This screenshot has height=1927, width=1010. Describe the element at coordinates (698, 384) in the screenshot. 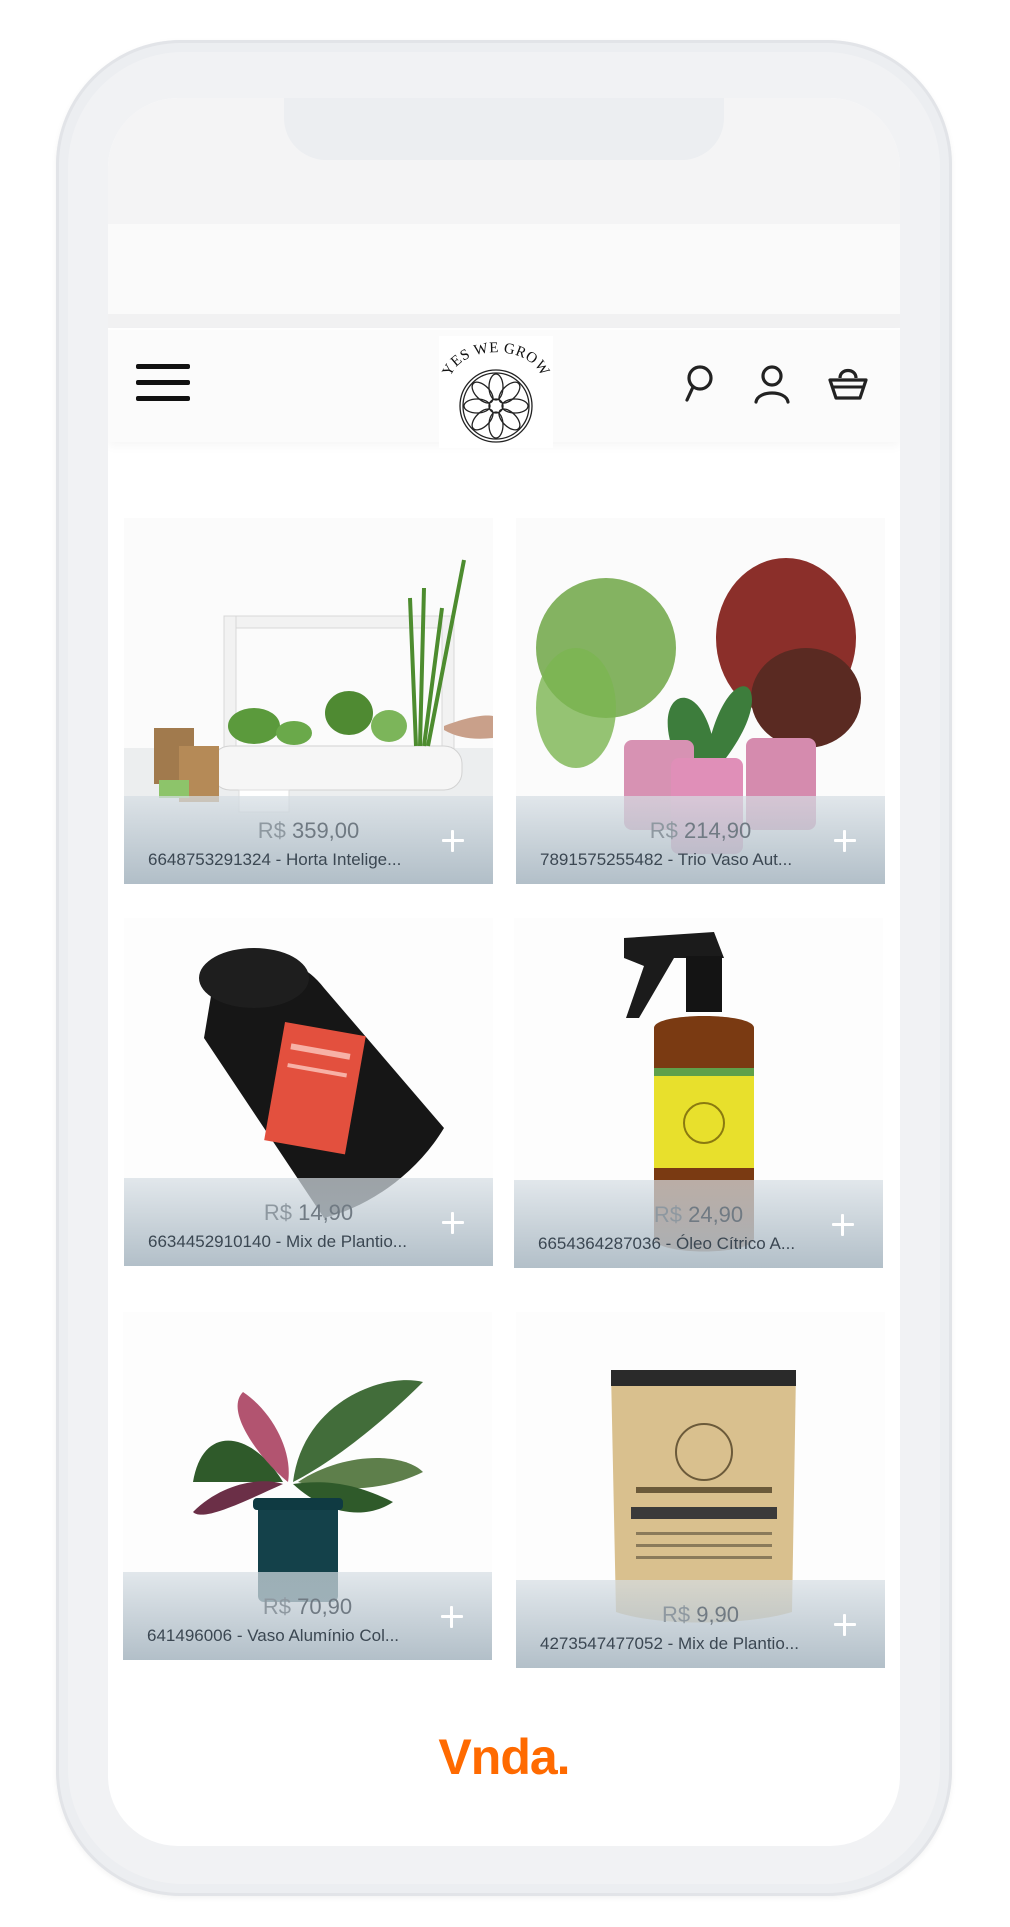

I see `search-icon` at that location.